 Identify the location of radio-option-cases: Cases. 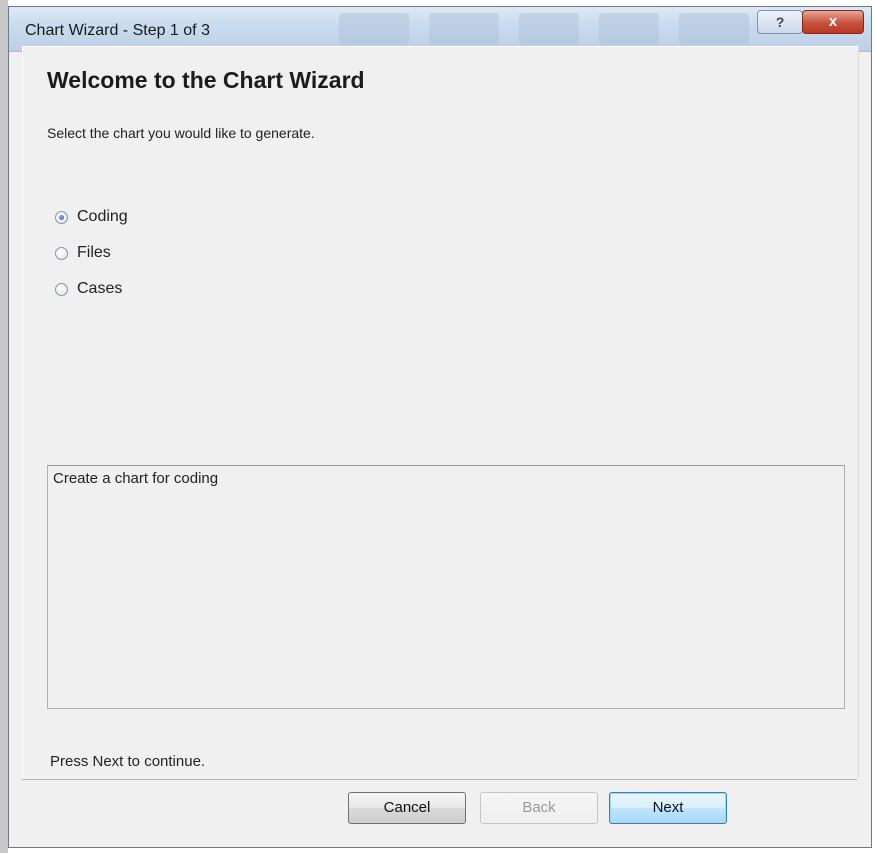
(91, 289).